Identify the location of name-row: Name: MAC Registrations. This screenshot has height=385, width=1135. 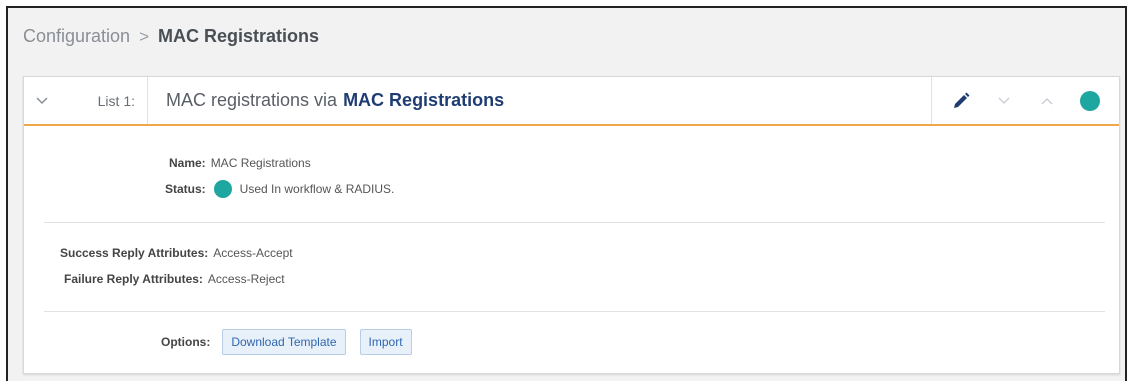
(240, 163).